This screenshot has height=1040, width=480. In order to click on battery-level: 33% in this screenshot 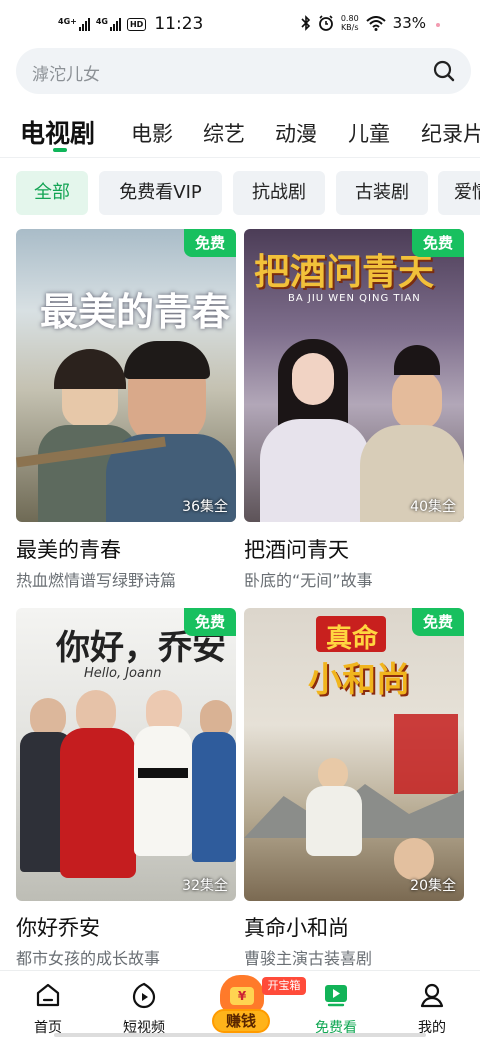, I will do `click(409, 23)`.